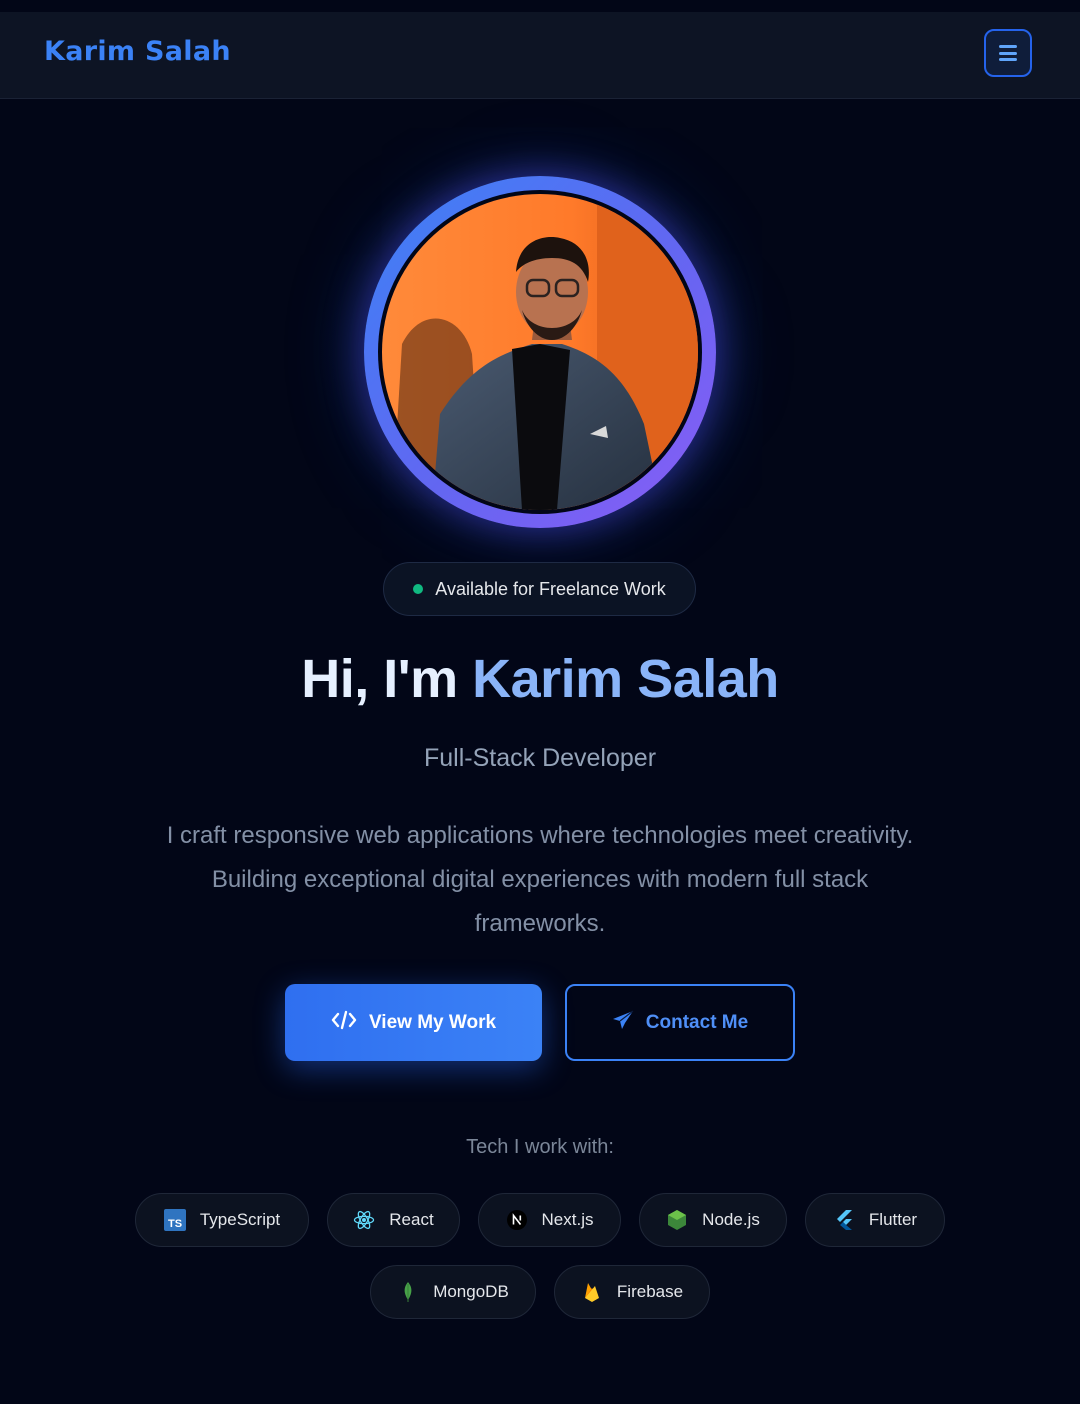  I want to click on navbar: Karim Salah, so click(540, 55).